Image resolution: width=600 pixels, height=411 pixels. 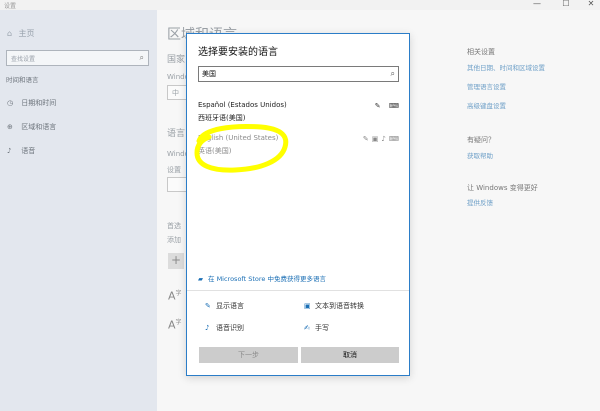 What do you see at coordinates (10, 6) in the screenshot?
I see `app-title: 设置` at bounding box center [10, 6].